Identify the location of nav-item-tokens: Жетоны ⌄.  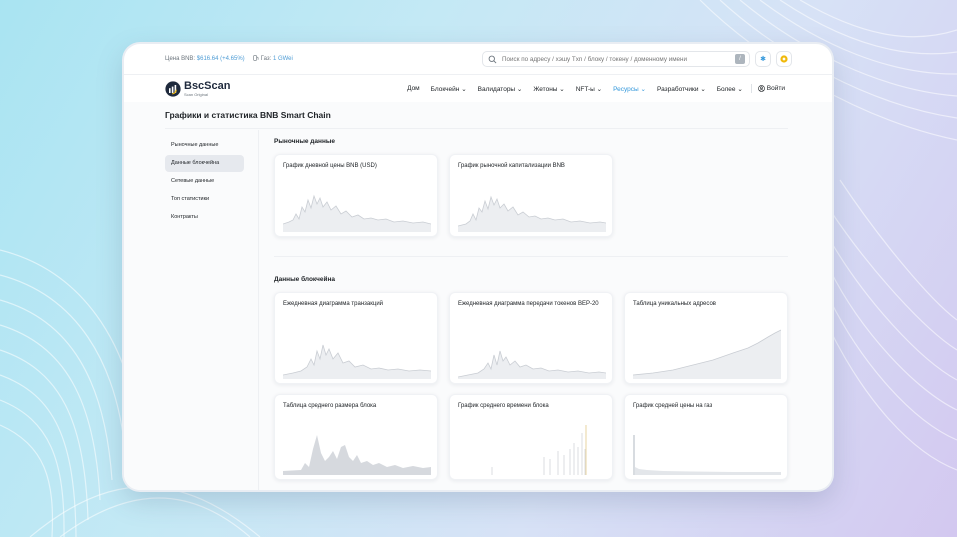
(548, 89).